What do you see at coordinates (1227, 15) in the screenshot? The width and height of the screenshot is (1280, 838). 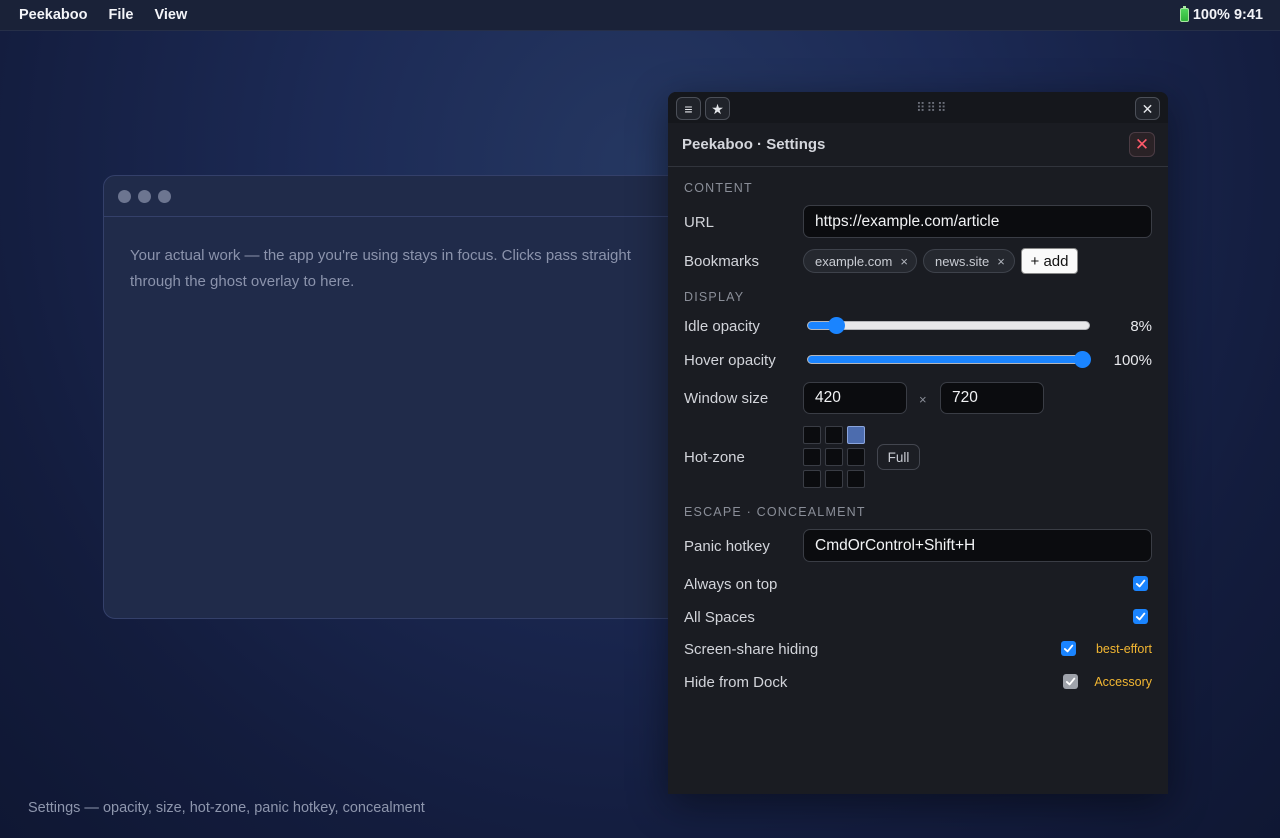 I see `status-text: 100% 9:41` at bounding box center [1227, 15].